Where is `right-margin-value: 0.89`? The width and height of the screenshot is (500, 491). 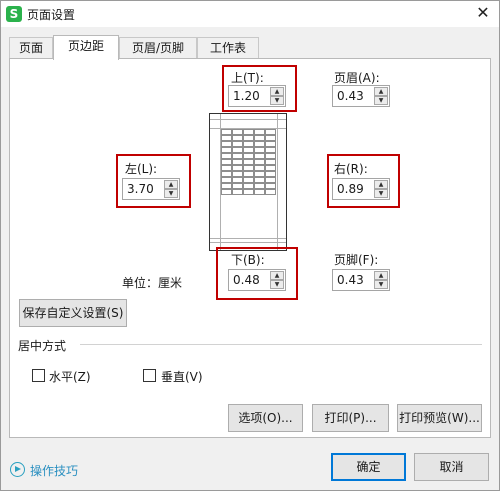
right-margin-value: 0.89 is located at coordinates (350, 189).